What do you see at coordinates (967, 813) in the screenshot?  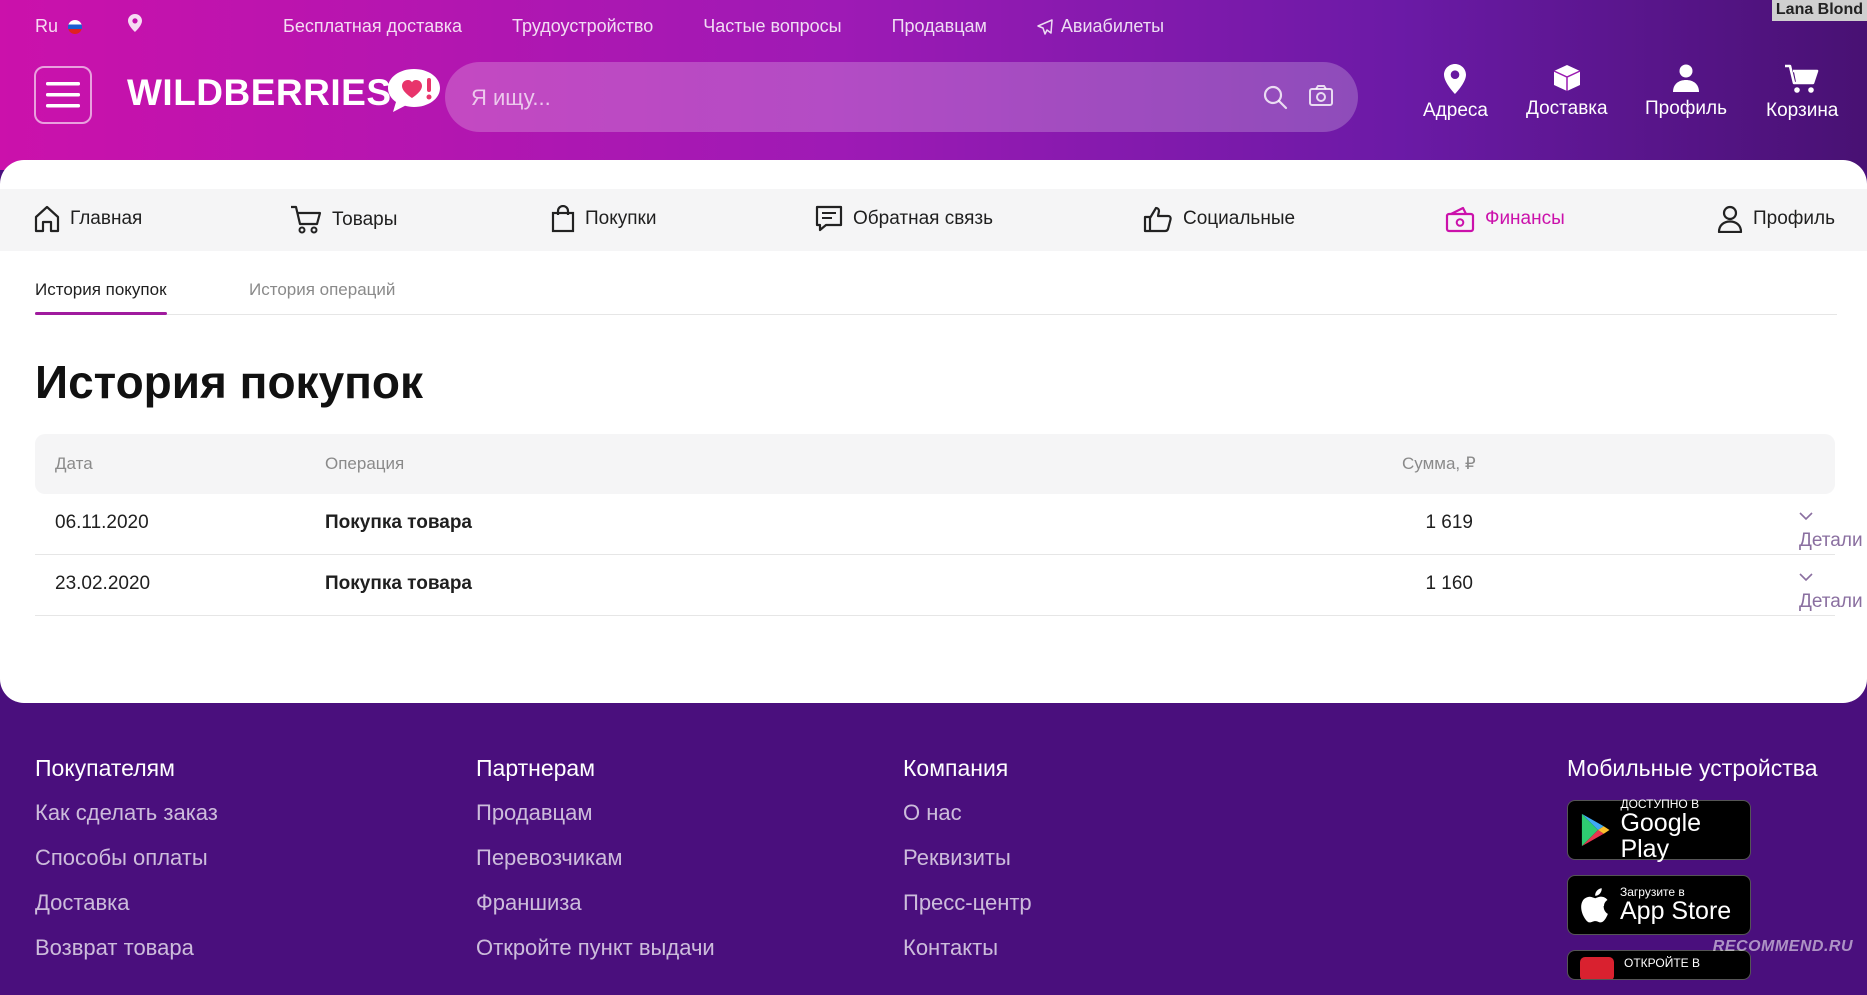 I see `footer-link-about: О нас` at bounding box center [967, 813].